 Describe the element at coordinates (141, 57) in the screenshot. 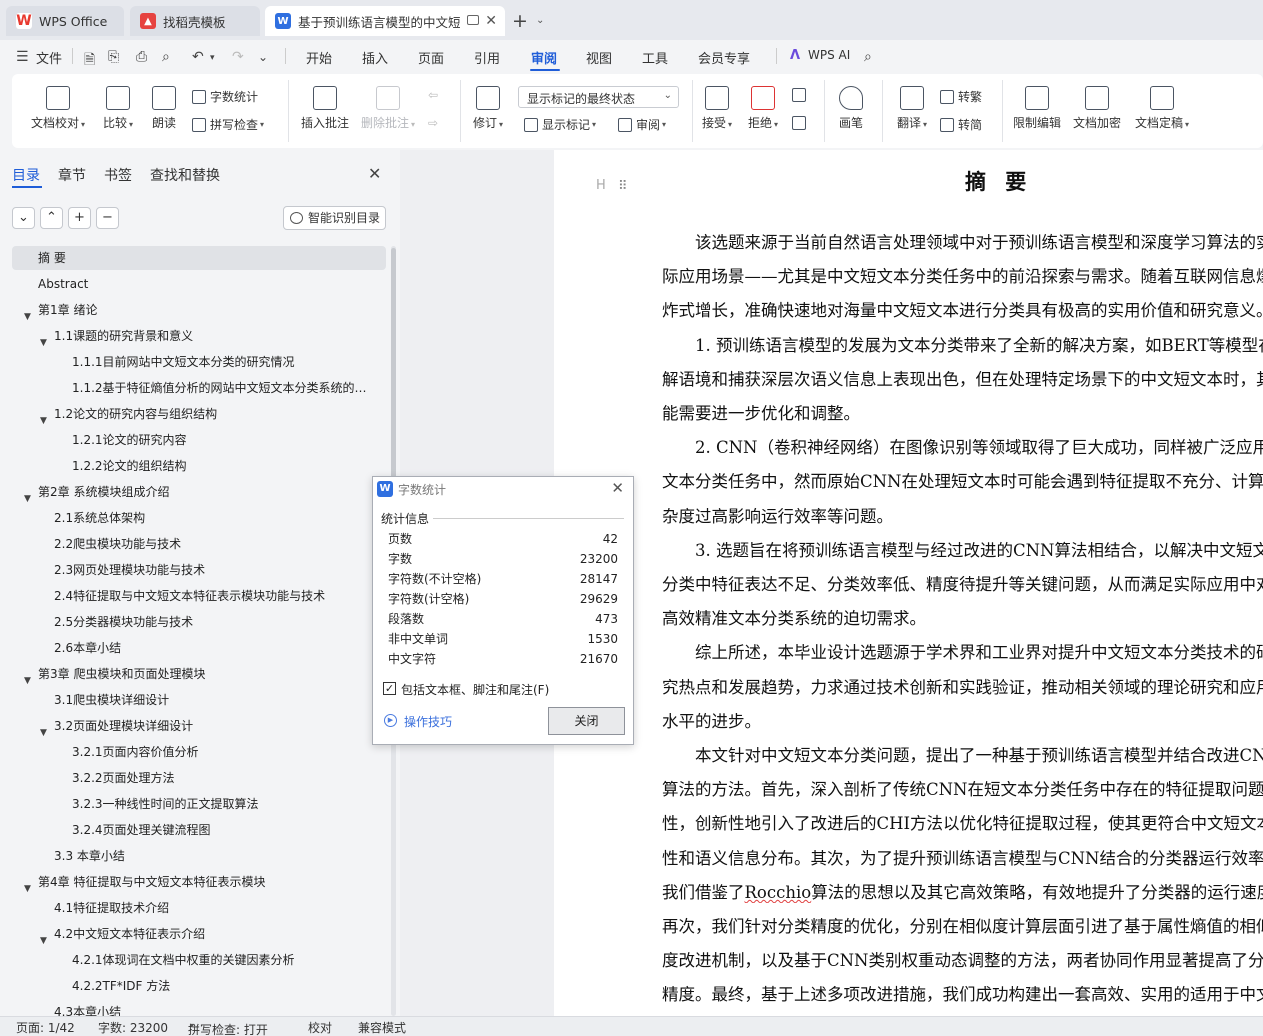

I see `print-icon: ⎙` at that location.